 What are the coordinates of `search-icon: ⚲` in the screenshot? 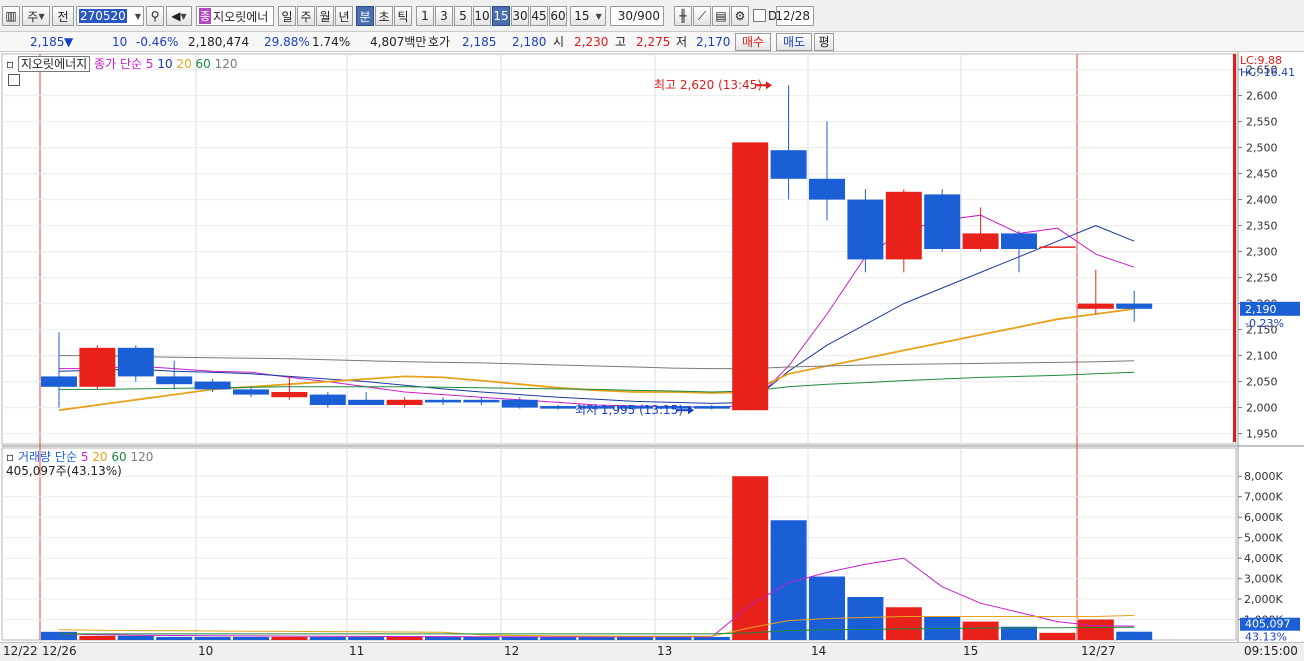 It's located at (155, 16).